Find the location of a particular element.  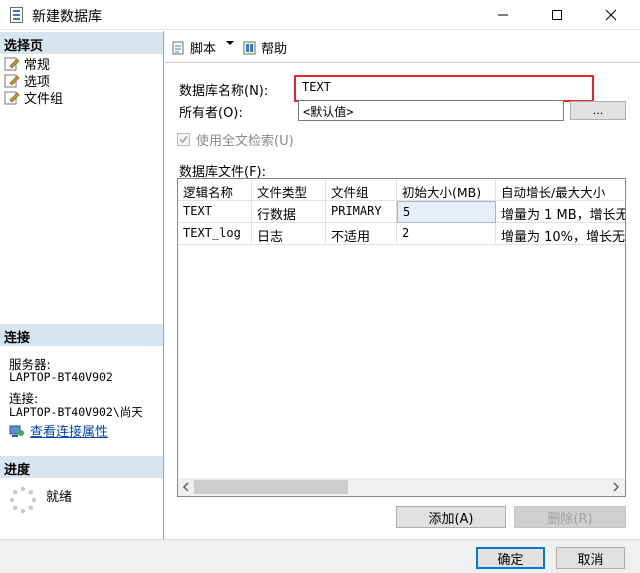

column-header: 逻辑名称 is located at coordinates (215, 190).